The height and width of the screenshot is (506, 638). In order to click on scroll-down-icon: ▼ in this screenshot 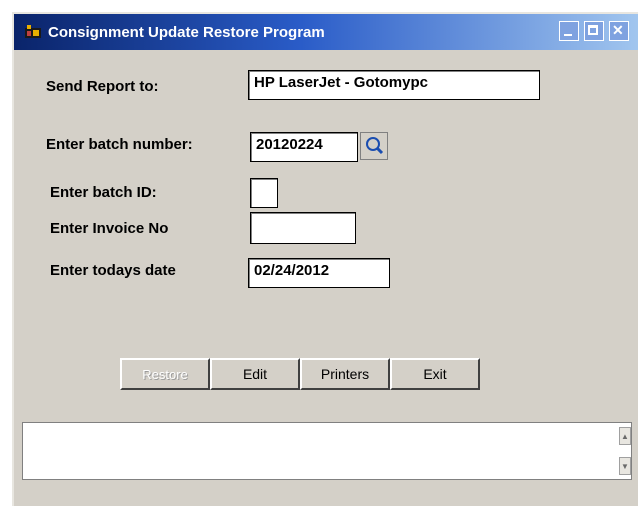, I will do `click(625, 466)`.